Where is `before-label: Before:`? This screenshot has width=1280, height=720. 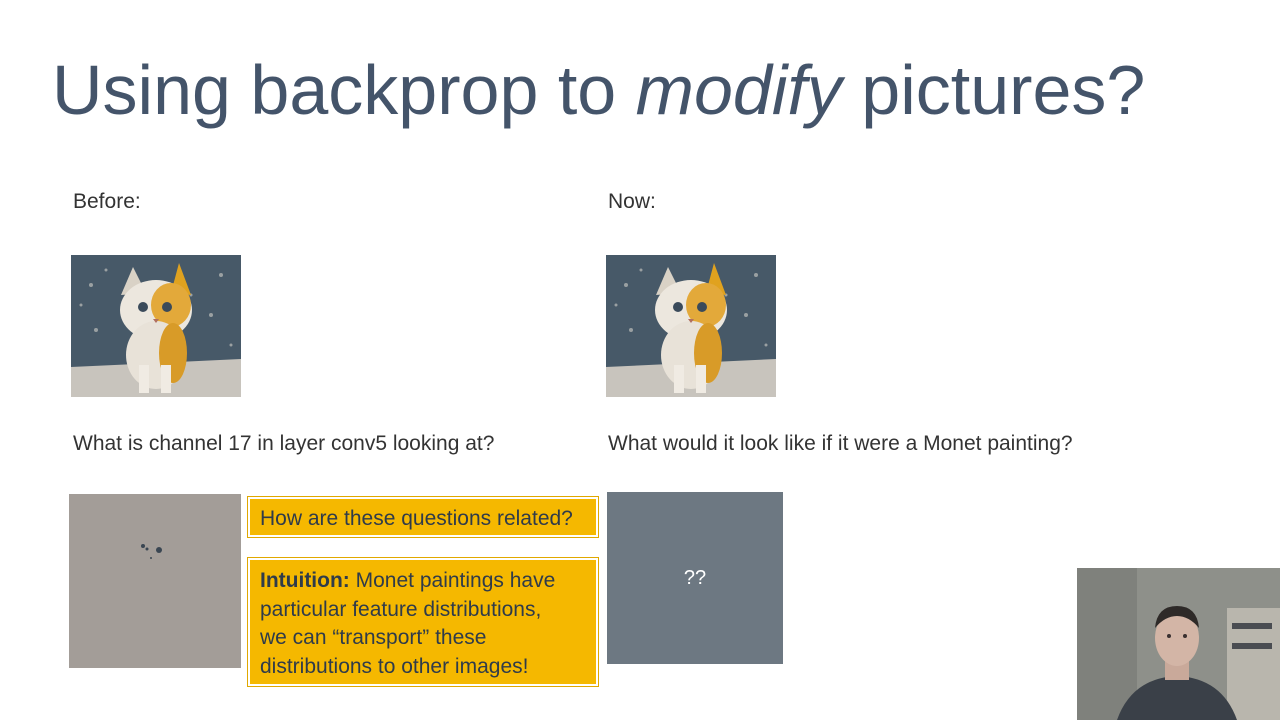
before-label: Before: is located at coordinates (107, 201).